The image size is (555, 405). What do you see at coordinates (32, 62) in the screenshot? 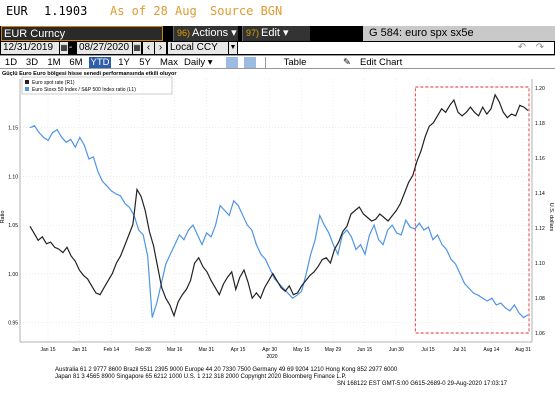
I see `range-3d: 3D` at bounding box center [32, 62].